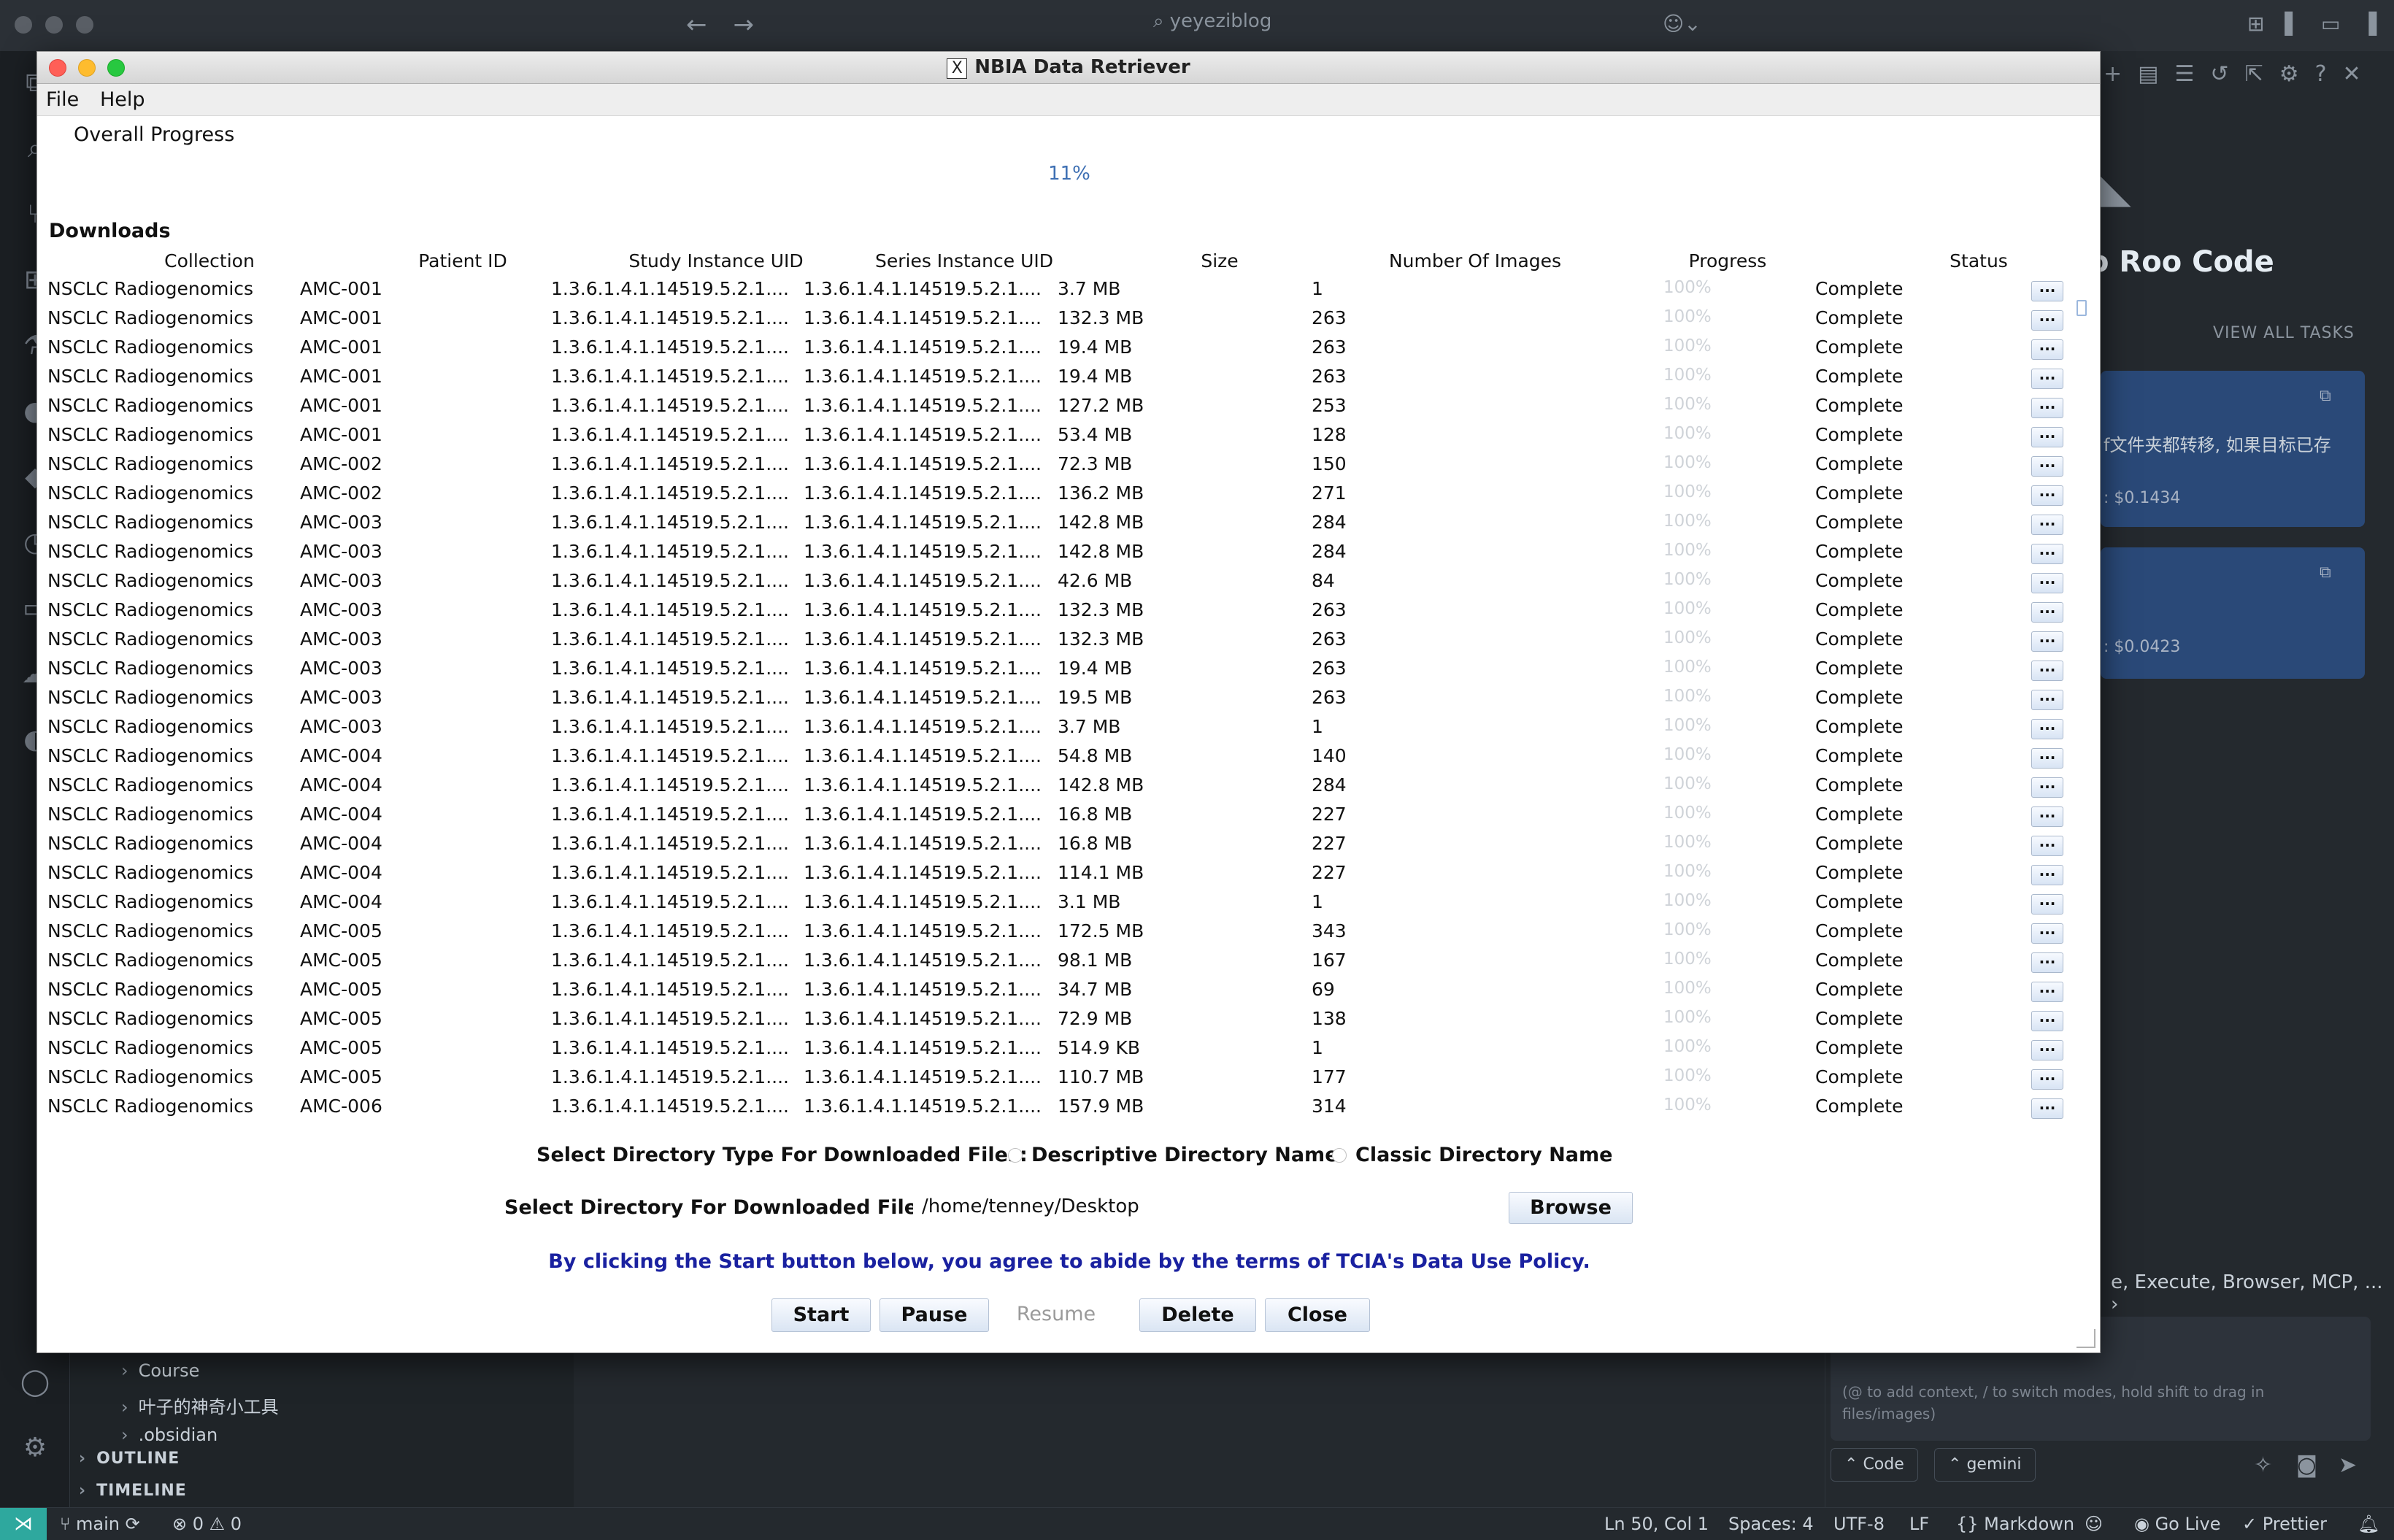 The width and height of the screenshot is (2394, 1540). What do you see at coordinates (23, 1524) in the screenshot?
I see `remote-icon: ⋊` at bounding box center [23, 1524].